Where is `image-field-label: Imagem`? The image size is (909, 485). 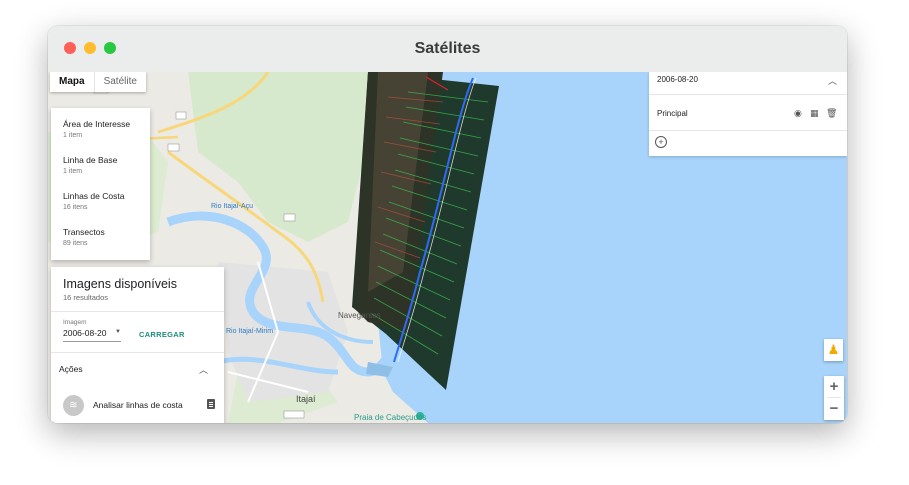 image-field-label: Imagem is located at coordinates (75, 322).